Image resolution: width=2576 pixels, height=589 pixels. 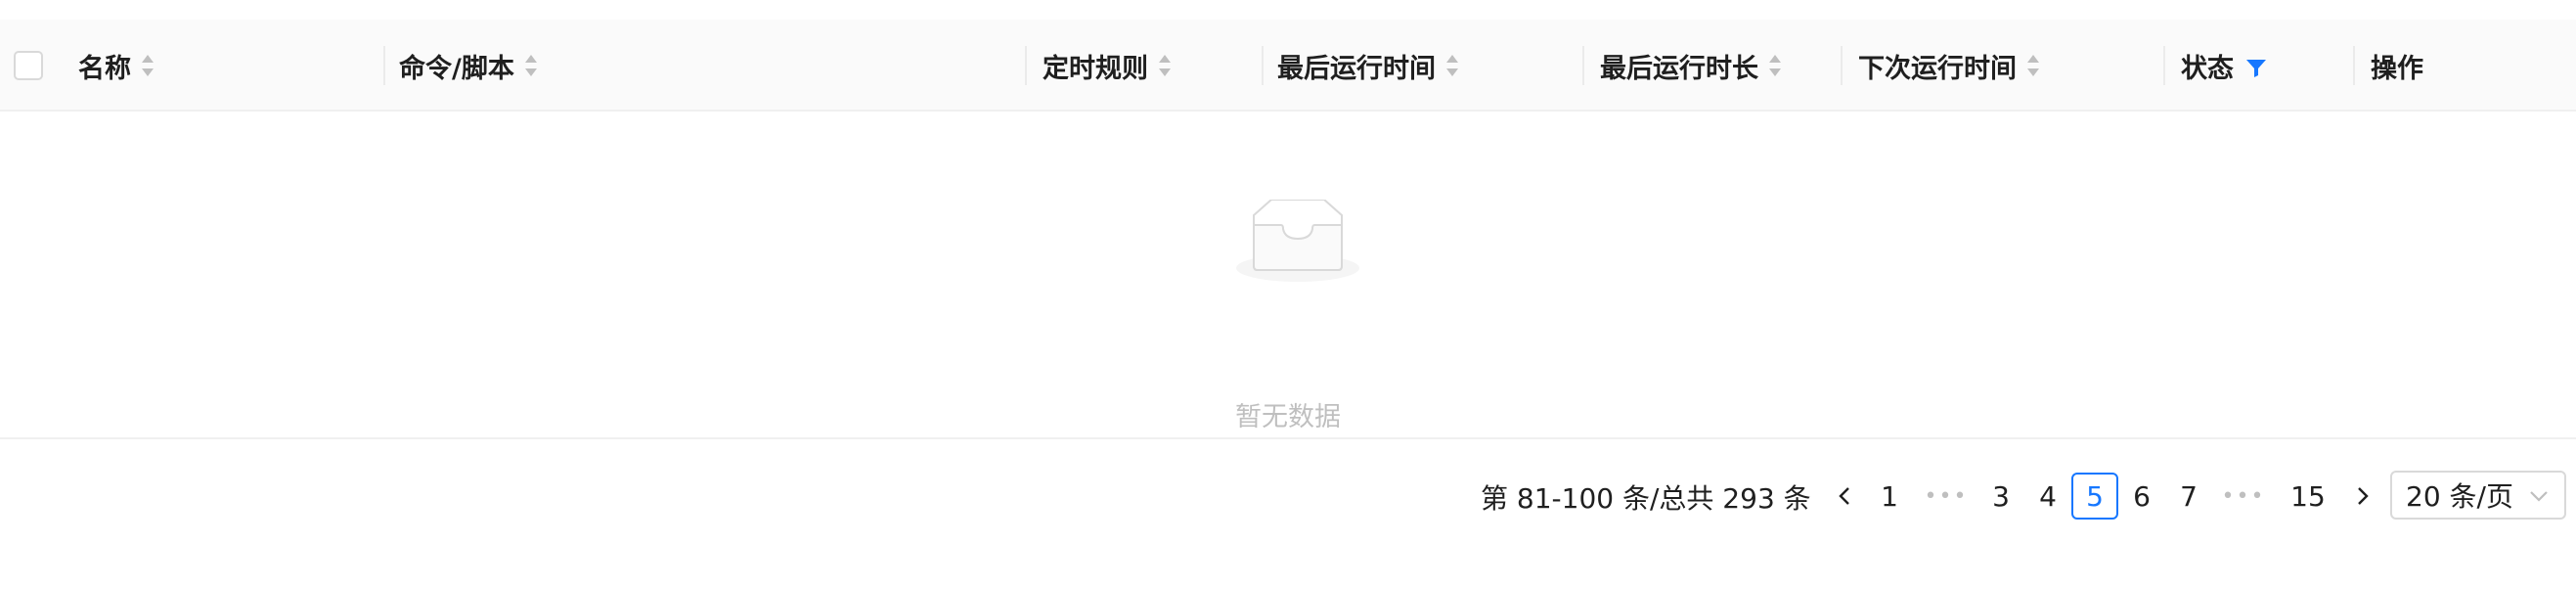 I want to click on column-header-schedule: 定时规则, so click(x=1108, y=66).